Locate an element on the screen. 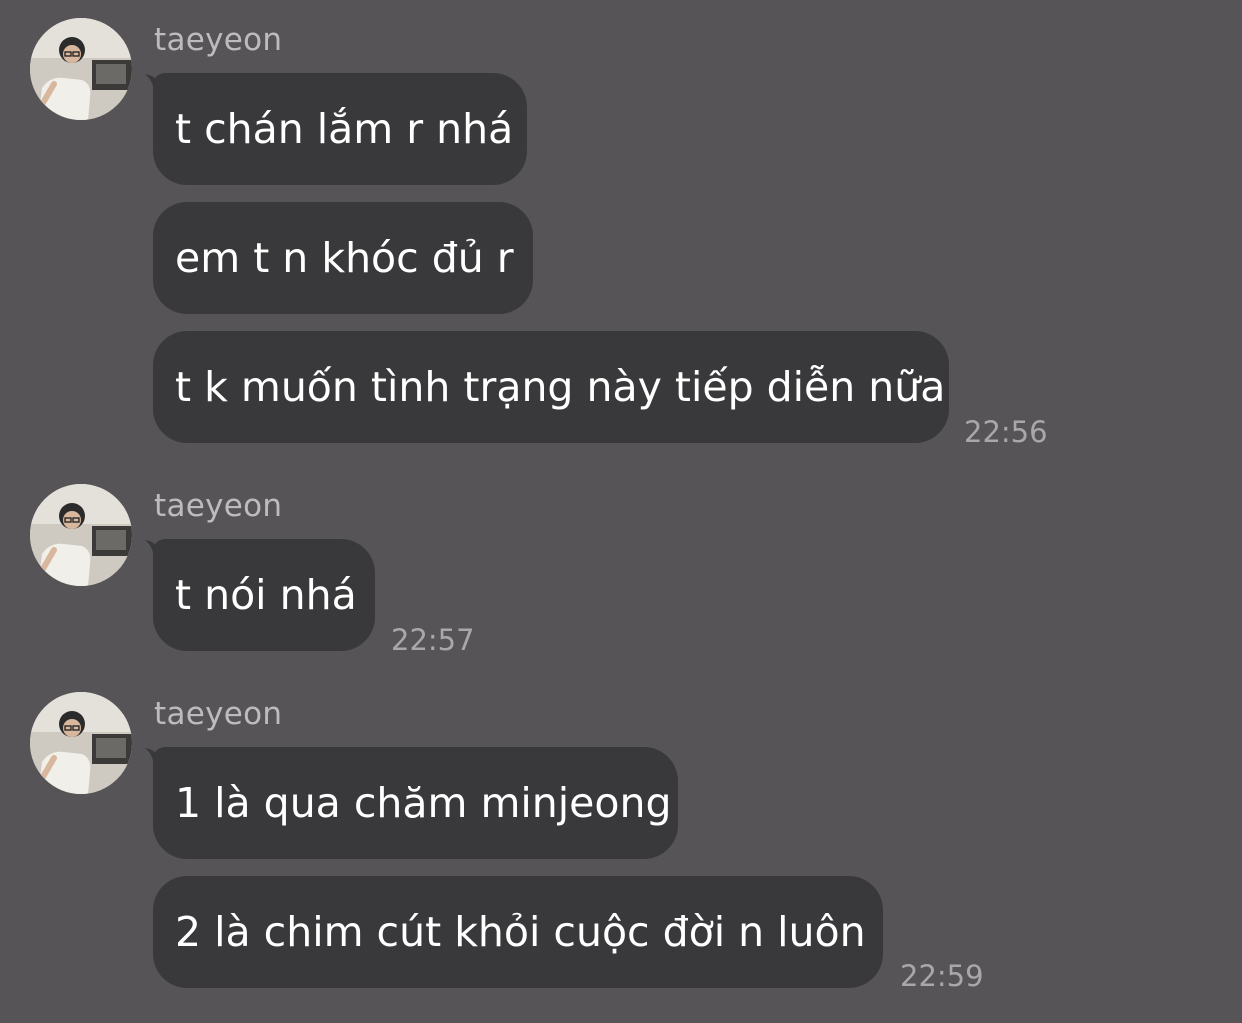 The width and height of the screenshot is (1242, 1023). message-timestamp: 22:56 is located at coordinates (1006, 432).